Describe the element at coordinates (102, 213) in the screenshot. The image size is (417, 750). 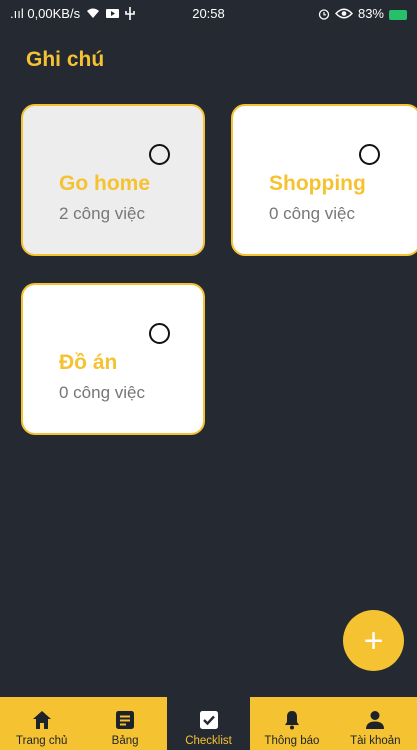
I see `card-task-count: 2 công việc` at that location.